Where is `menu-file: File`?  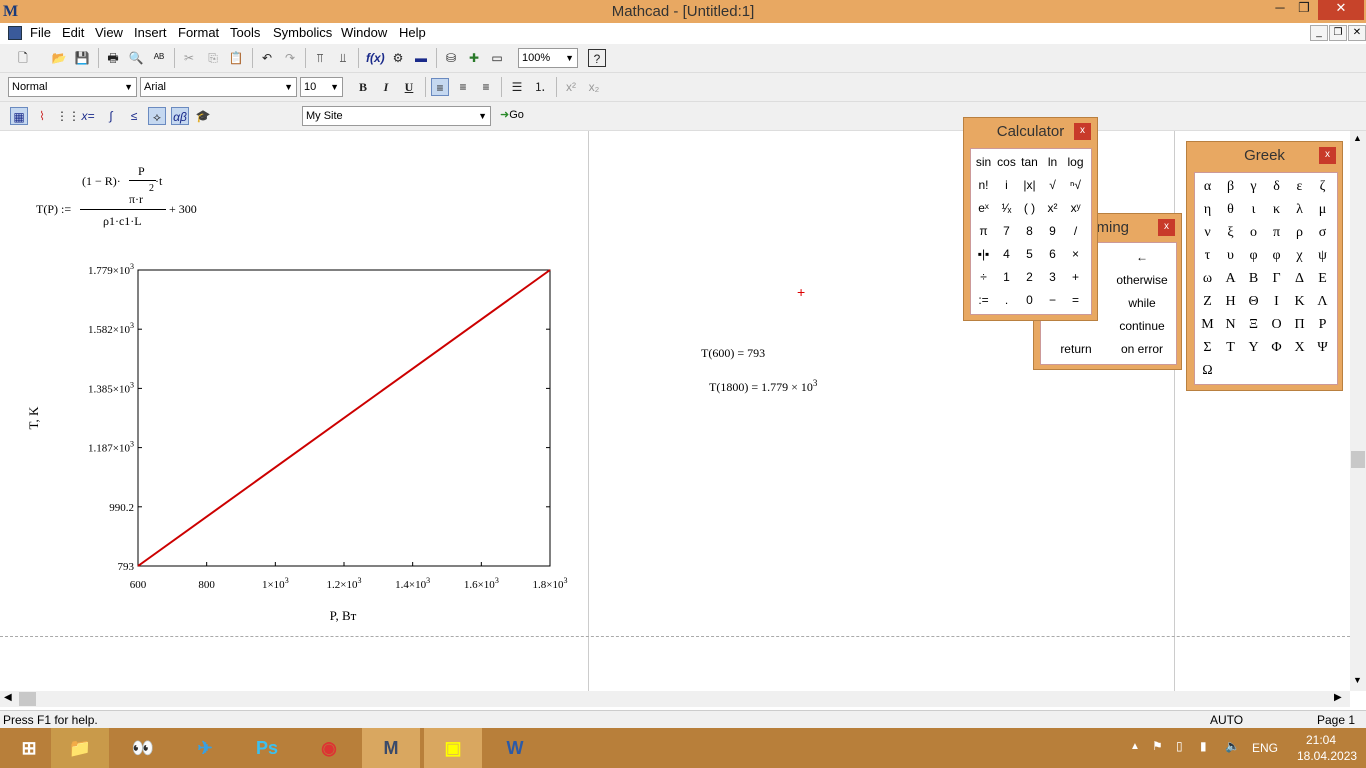
menu-file: File is located at coordinates (40, 32).